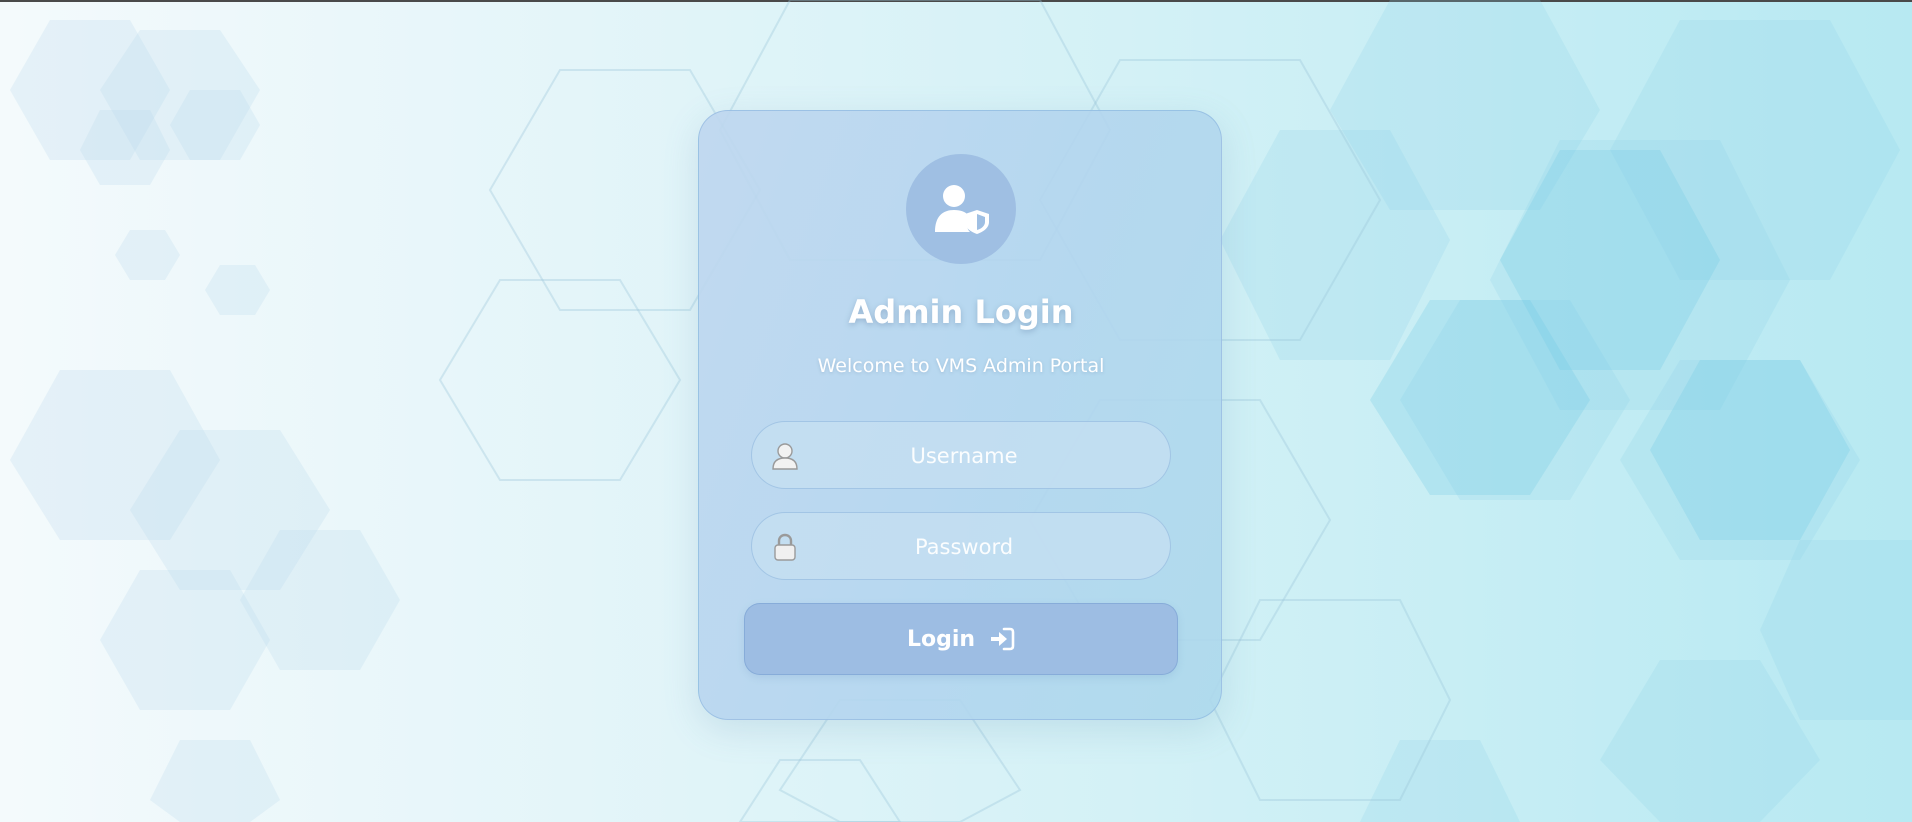  I want to click on password-input, so click(964, 547).